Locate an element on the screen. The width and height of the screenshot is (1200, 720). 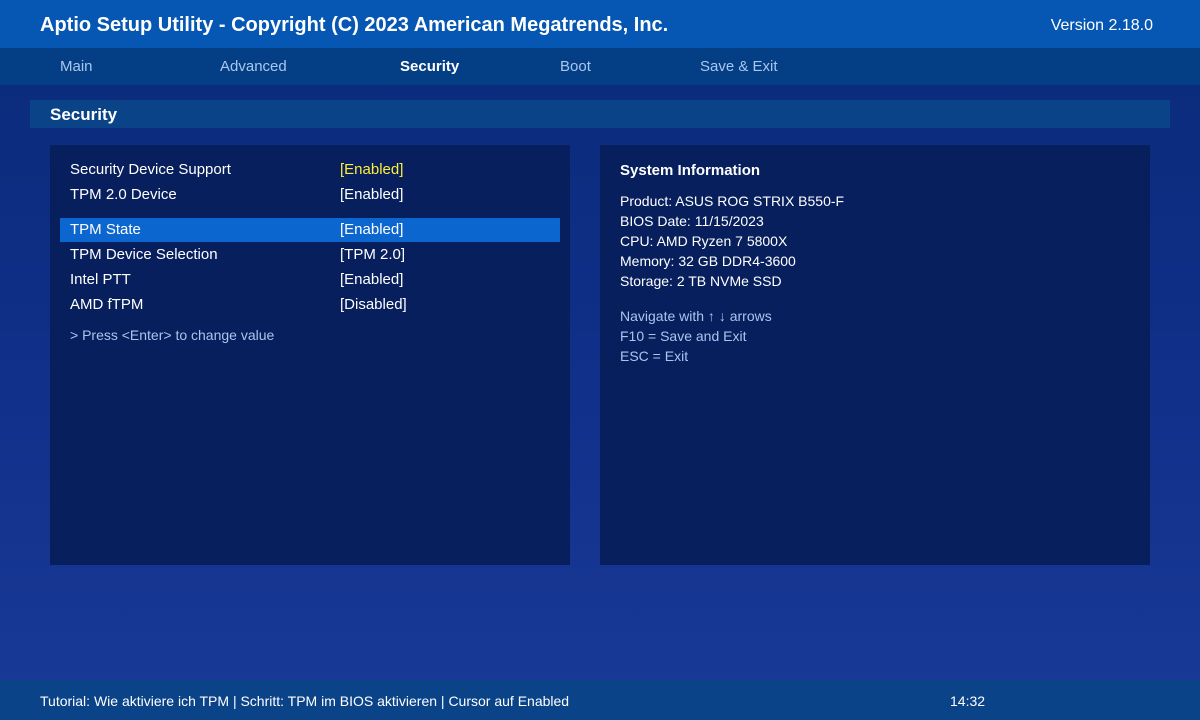
clock: 14:32 is located at coordinates (968, 701).